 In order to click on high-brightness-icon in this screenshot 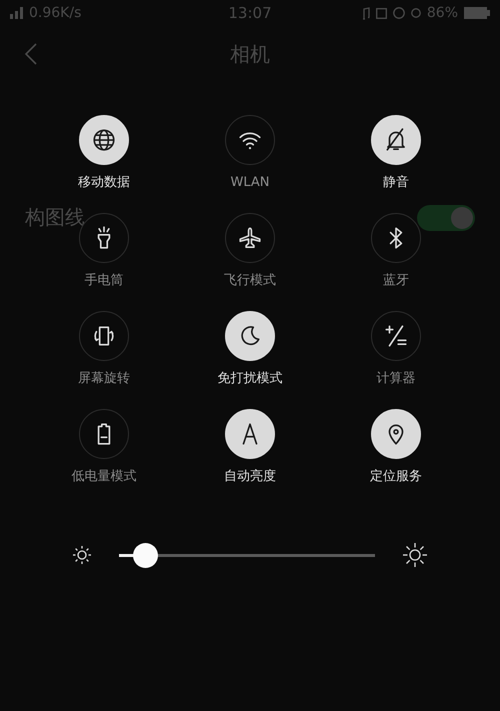, I will do `click(415, 555)`.